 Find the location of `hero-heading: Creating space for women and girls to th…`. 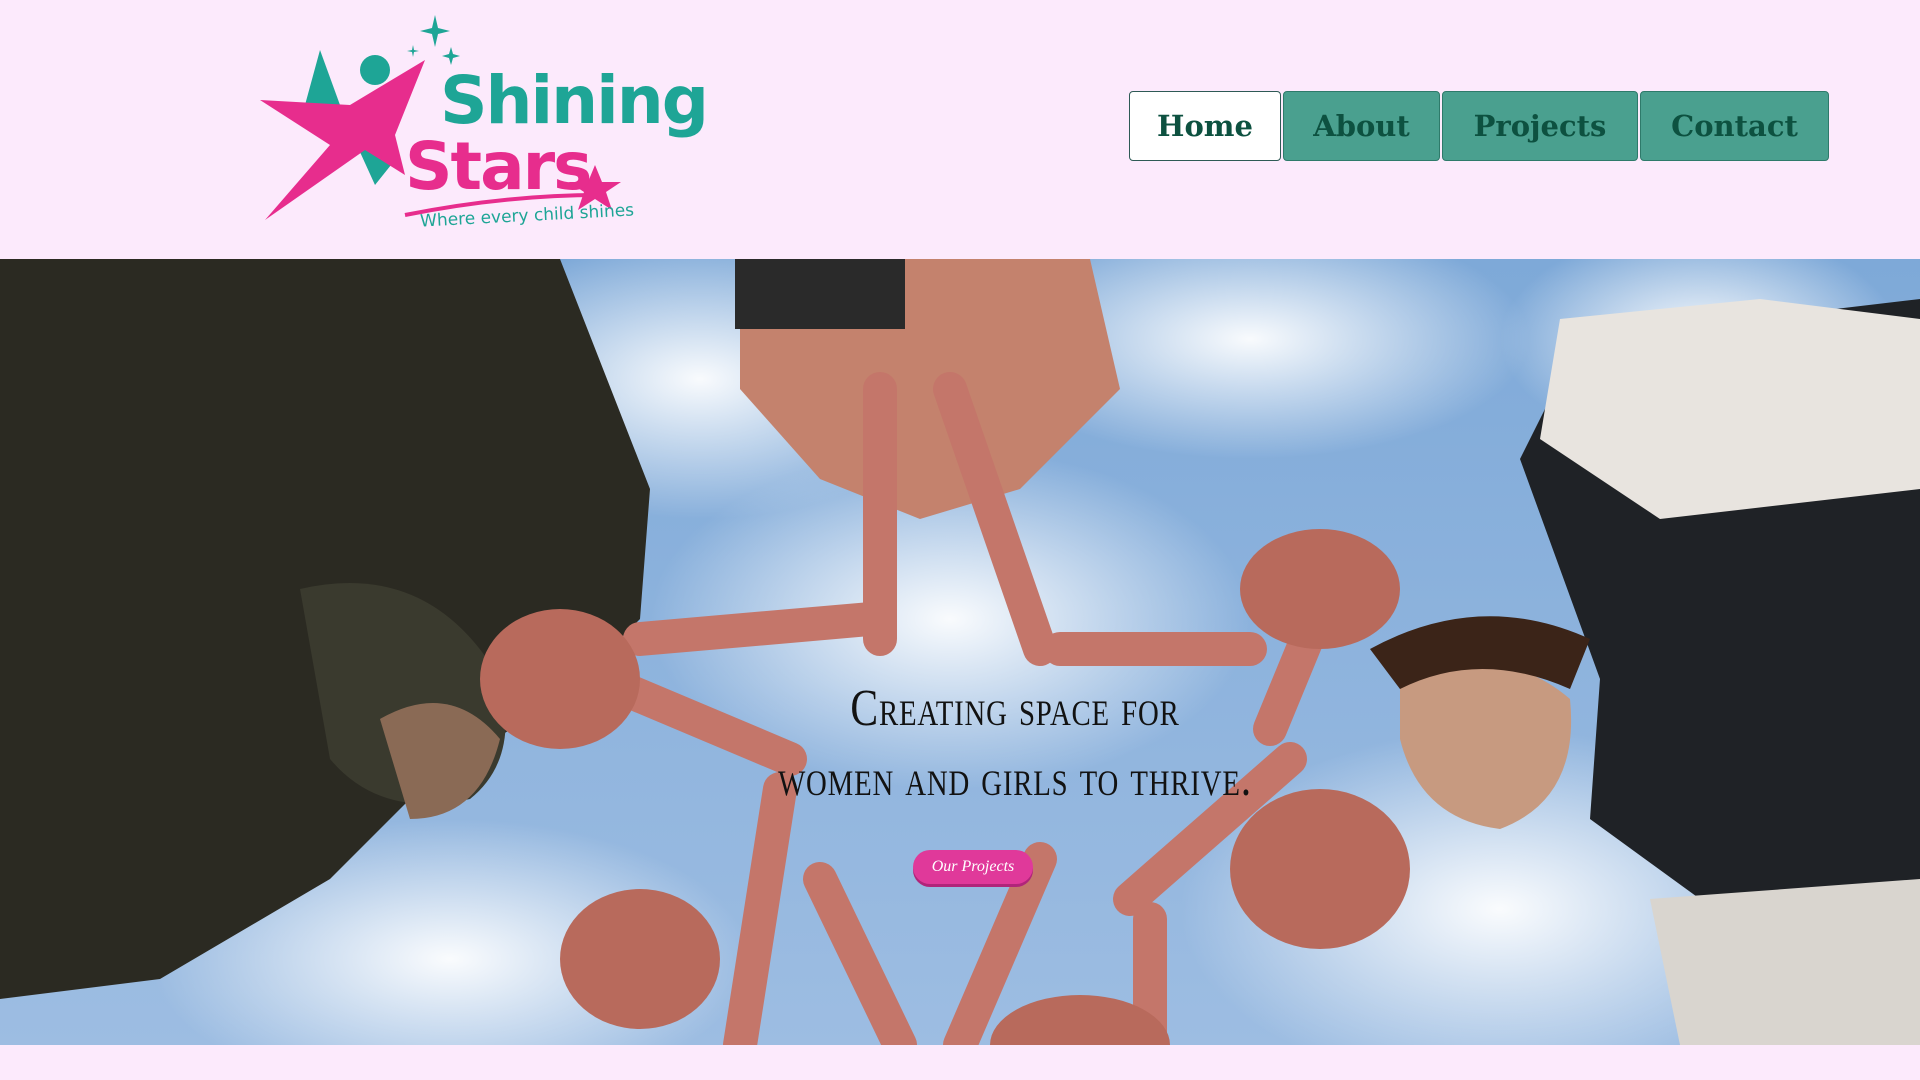

hero-heading: Creating space for women and girls to th… is located at coordinates (1015, 744).